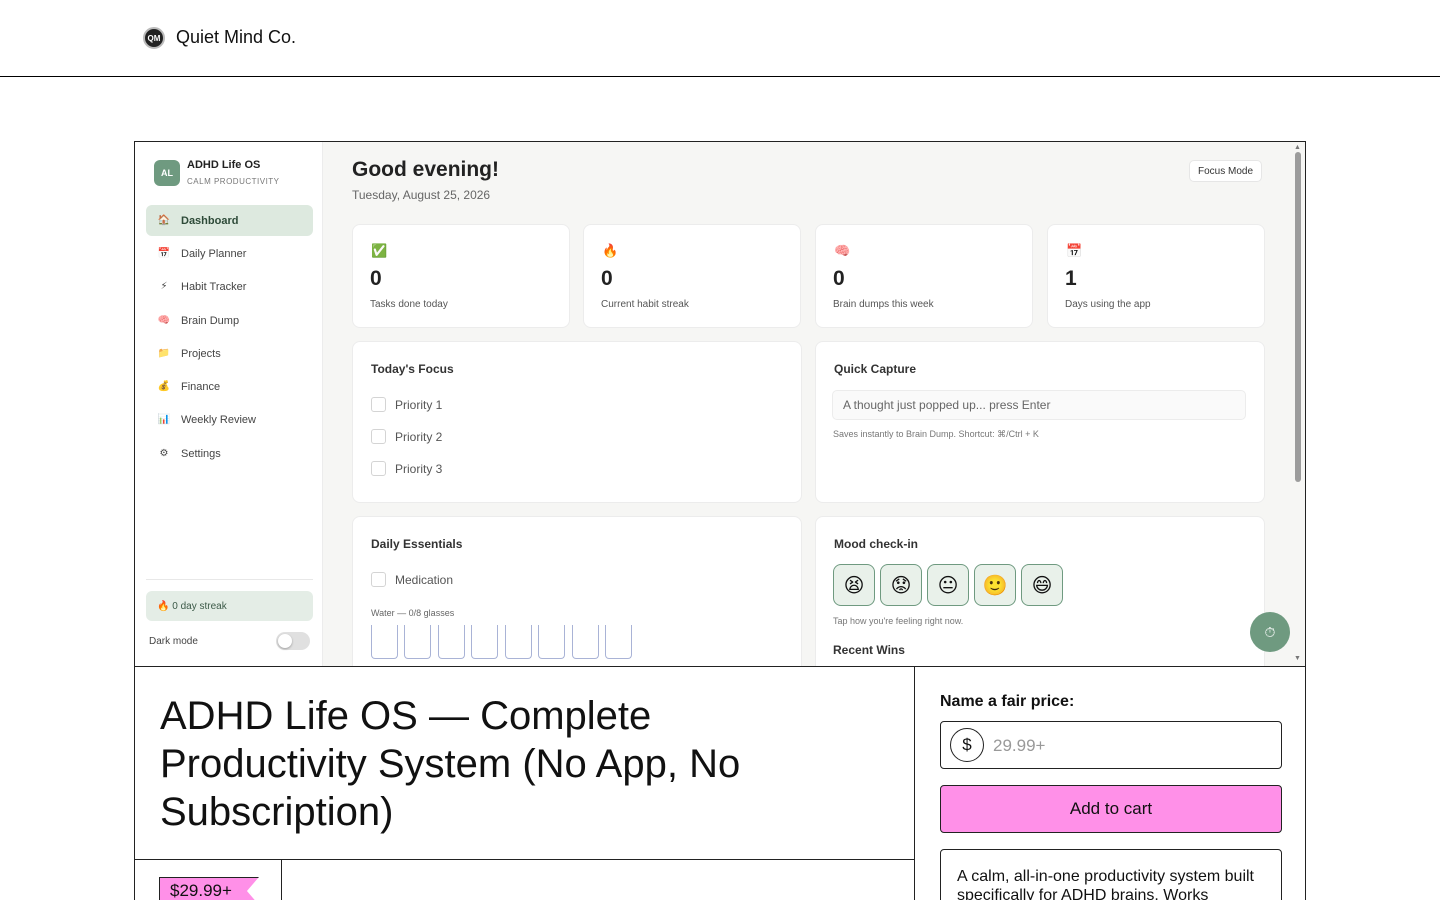 Image resolution: width=1440 pixels, height=900 pixels. I want to click on mood-neutral-icon: 😐, so click(948, 585).